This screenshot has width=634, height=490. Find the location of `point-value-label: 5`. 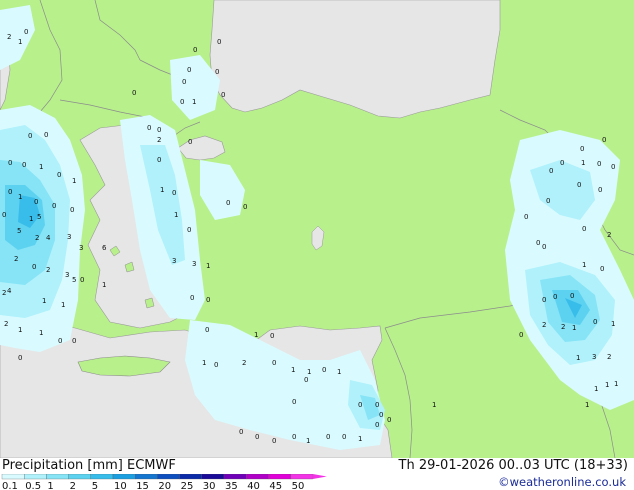

point-value-label: 5 is located at coordinates (74, 280).